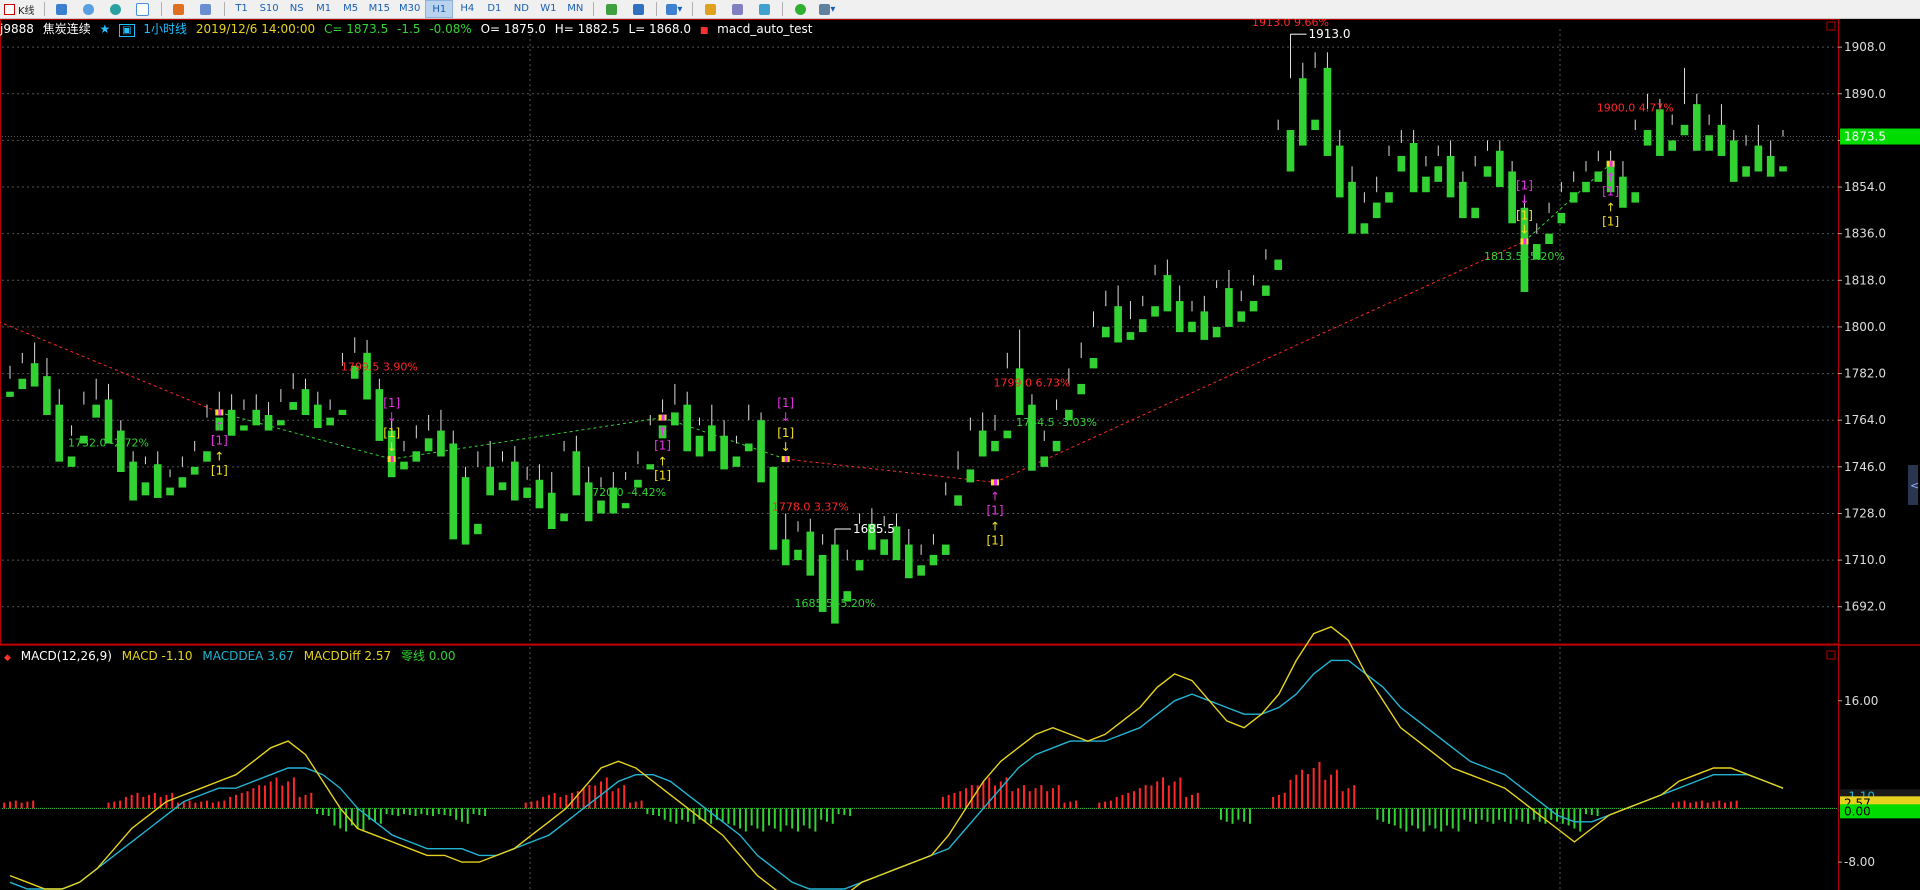 The image size is (1920, 890). What do you see at coordinates (548, 8) in the screenshot?
I see `period-button-w1: W1` at bounding box center [548, 8].